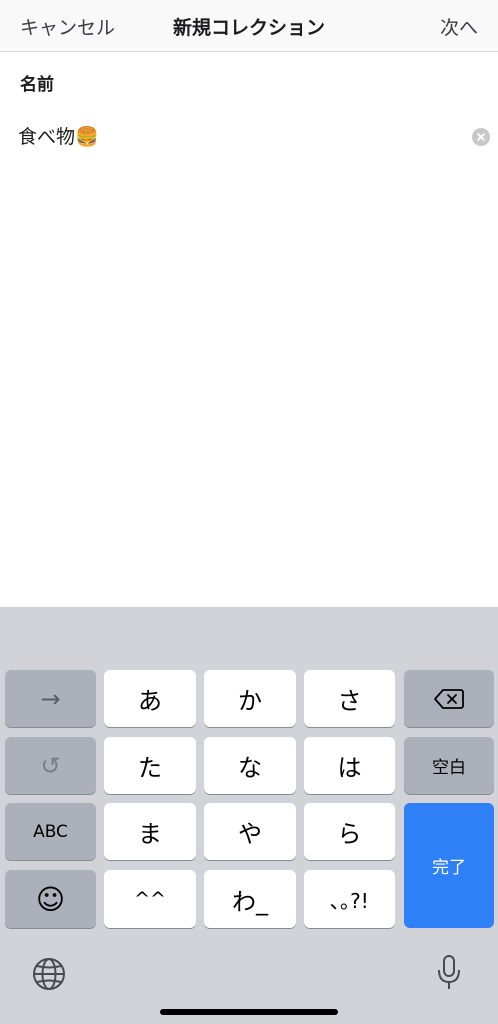 The width and height of the screenshot is (498, 1024). I want to click on abc-key: ABC, so click(50, 831).